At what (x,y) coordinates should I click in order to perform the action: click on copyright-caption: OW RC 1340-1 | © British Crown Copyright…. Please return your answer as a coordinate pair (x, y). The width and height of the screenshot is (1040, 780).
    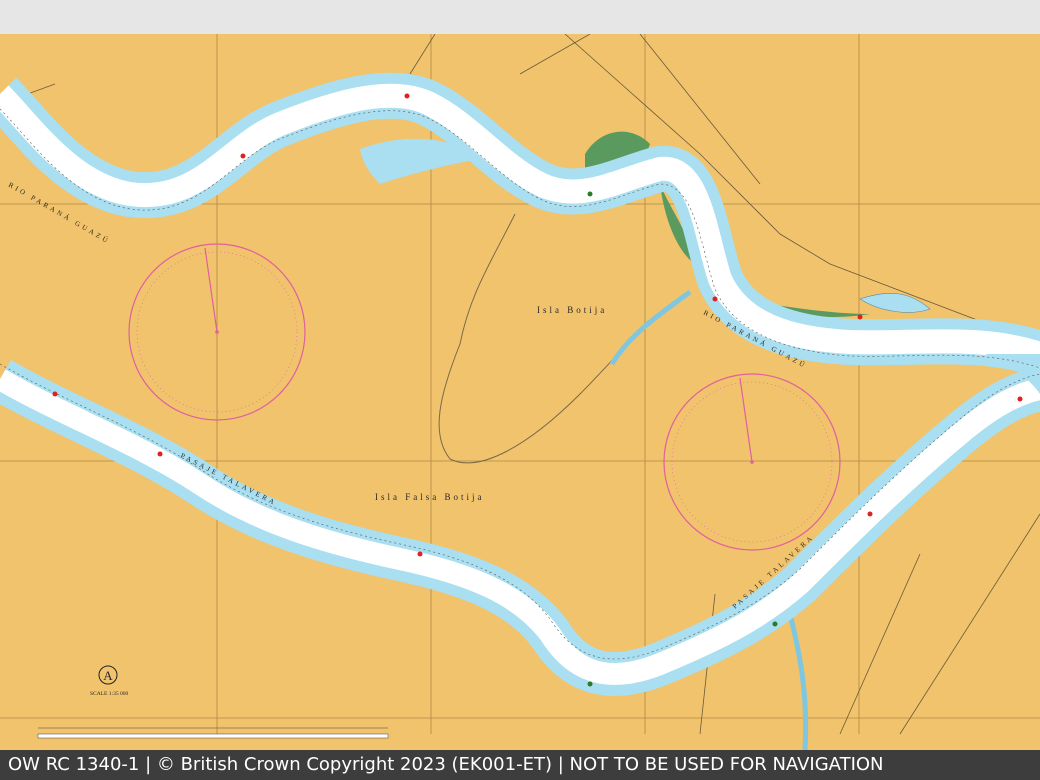
    Looking at the image, I should click on (520, 765).